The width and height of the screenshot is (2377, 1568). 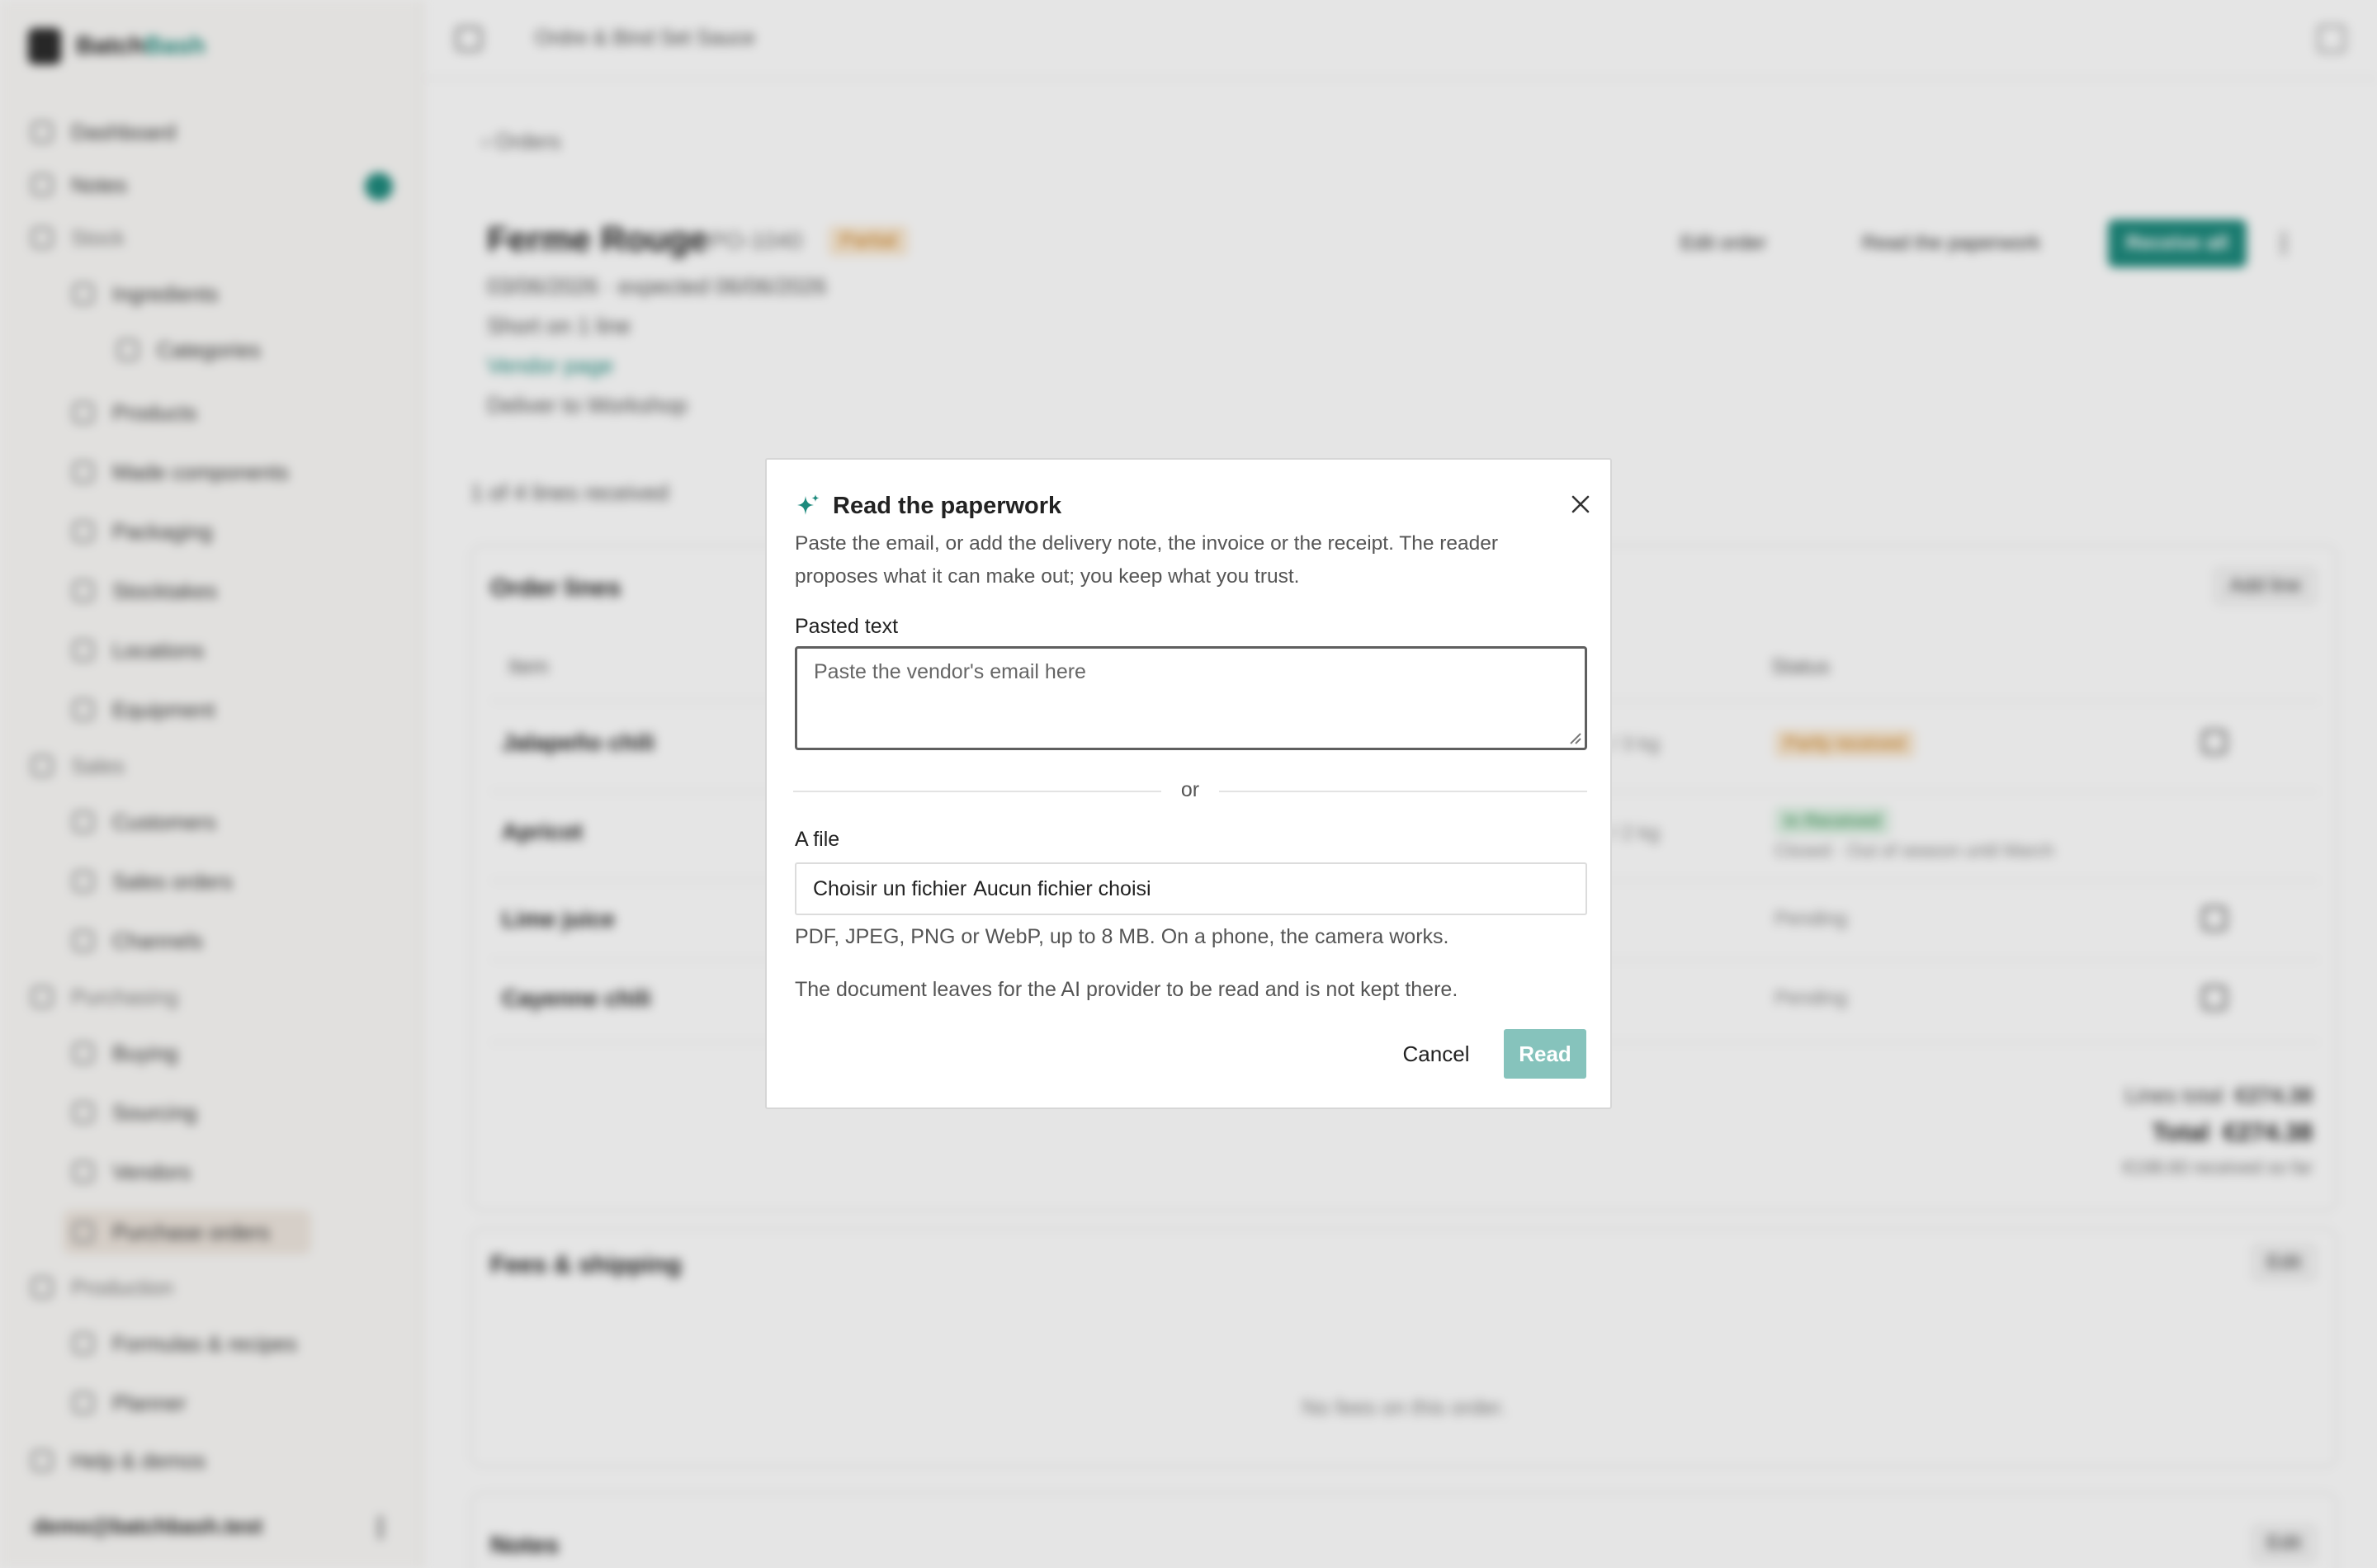 What do you see at coordinates (1436, 1054) in the screenshot?
I see `cancel-button: Cancel` at bounding box center [1436, 1054].